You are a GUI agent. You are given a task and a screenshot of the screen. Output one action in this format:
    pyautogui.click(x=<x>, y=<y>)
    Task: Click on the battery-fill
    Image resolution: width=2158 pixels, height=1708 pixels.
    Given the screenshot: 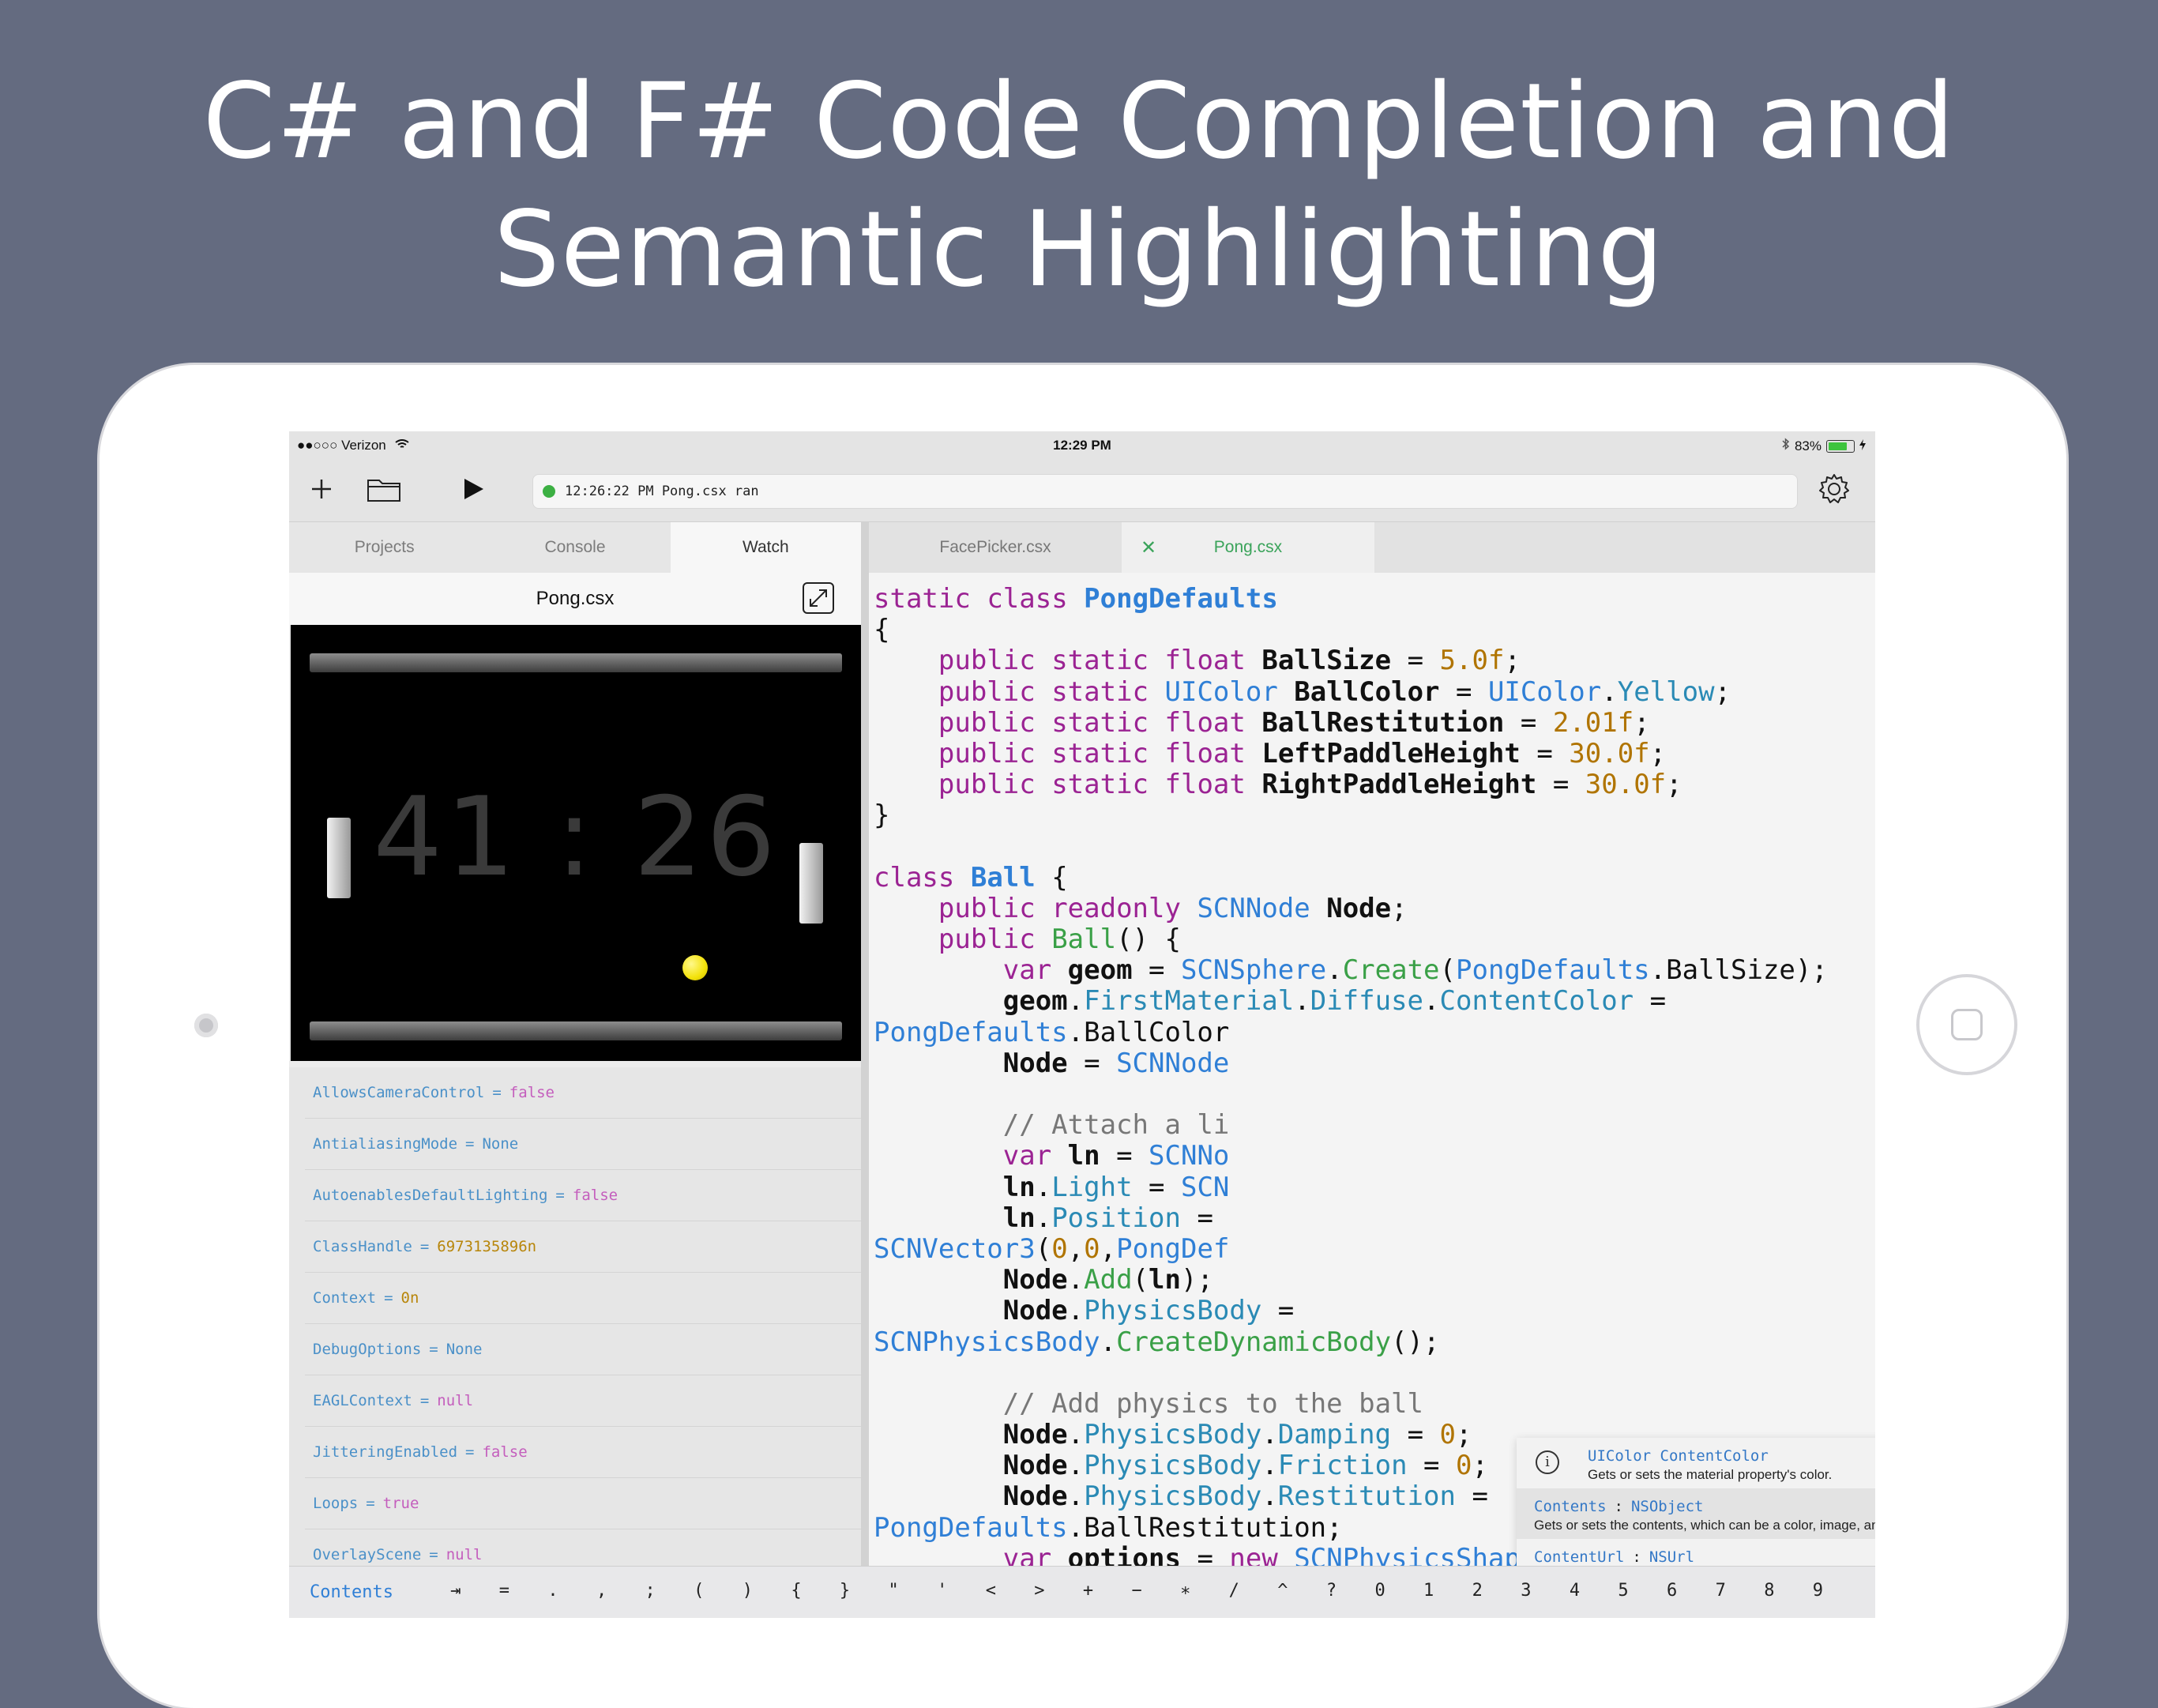 What is the action you would take?
    pyautogui.click(x=1838, y=446)
    